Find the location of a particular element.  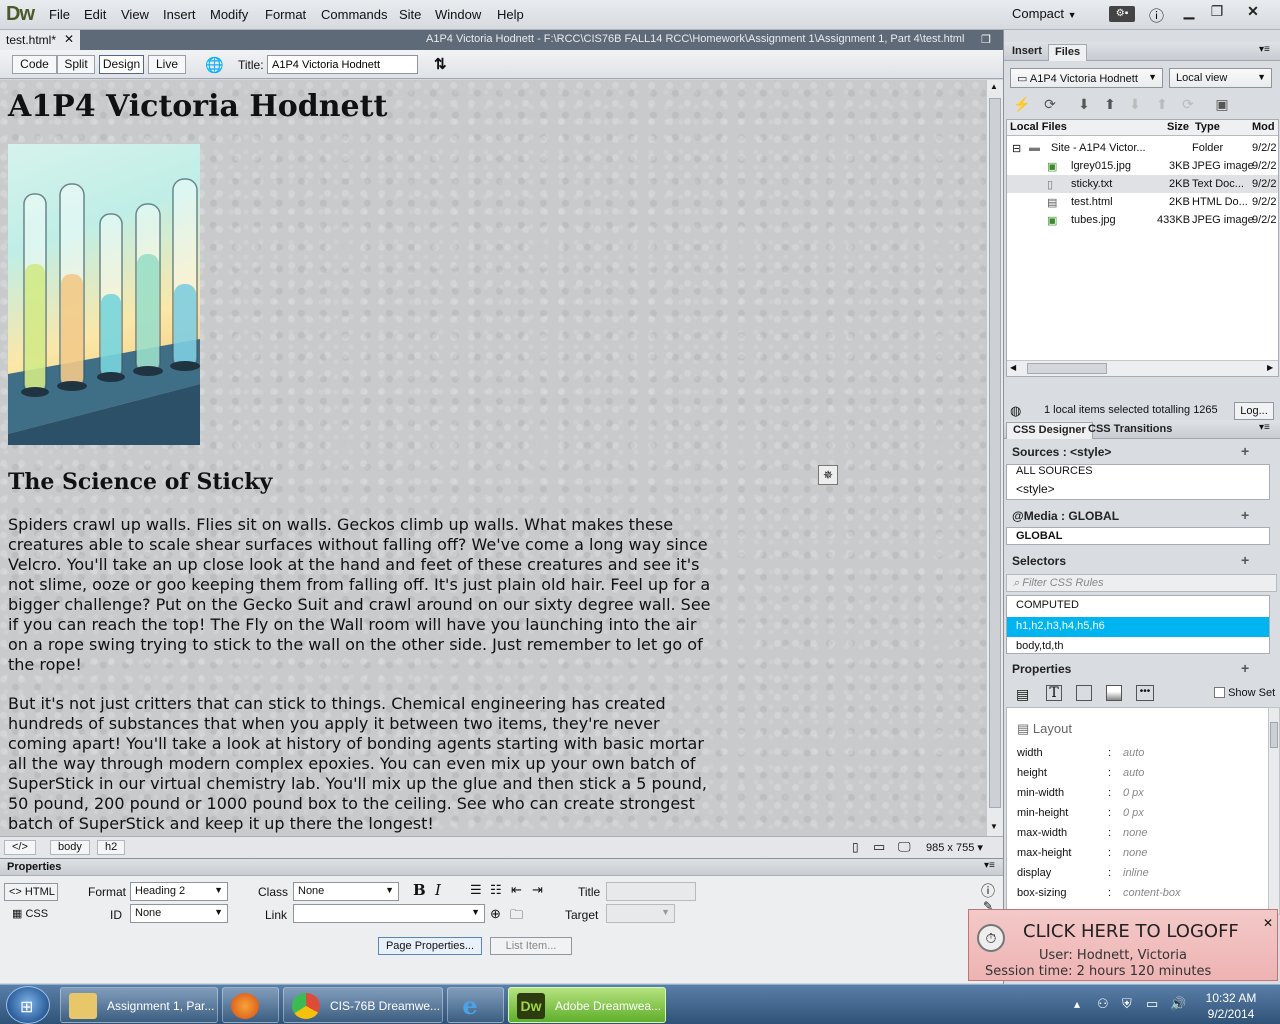

tablet-size-icon: ▭ is located at coordinates (879, 847).